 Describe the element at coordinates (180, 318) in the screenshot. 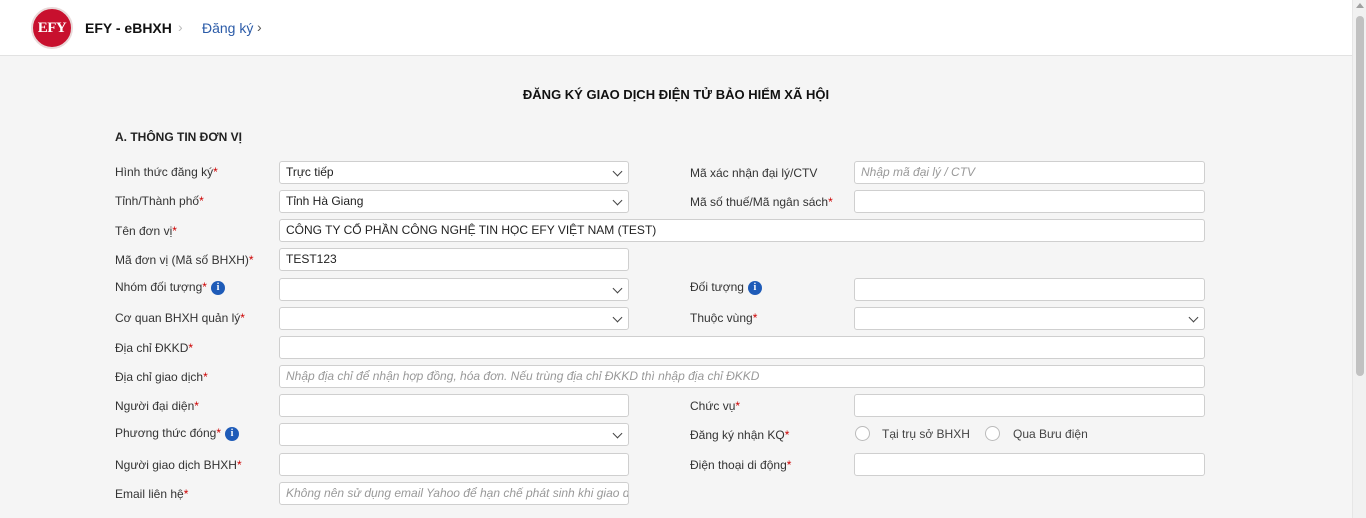

I see `co-quan-label: Cơ quan BHXH quản lý*` at that location.